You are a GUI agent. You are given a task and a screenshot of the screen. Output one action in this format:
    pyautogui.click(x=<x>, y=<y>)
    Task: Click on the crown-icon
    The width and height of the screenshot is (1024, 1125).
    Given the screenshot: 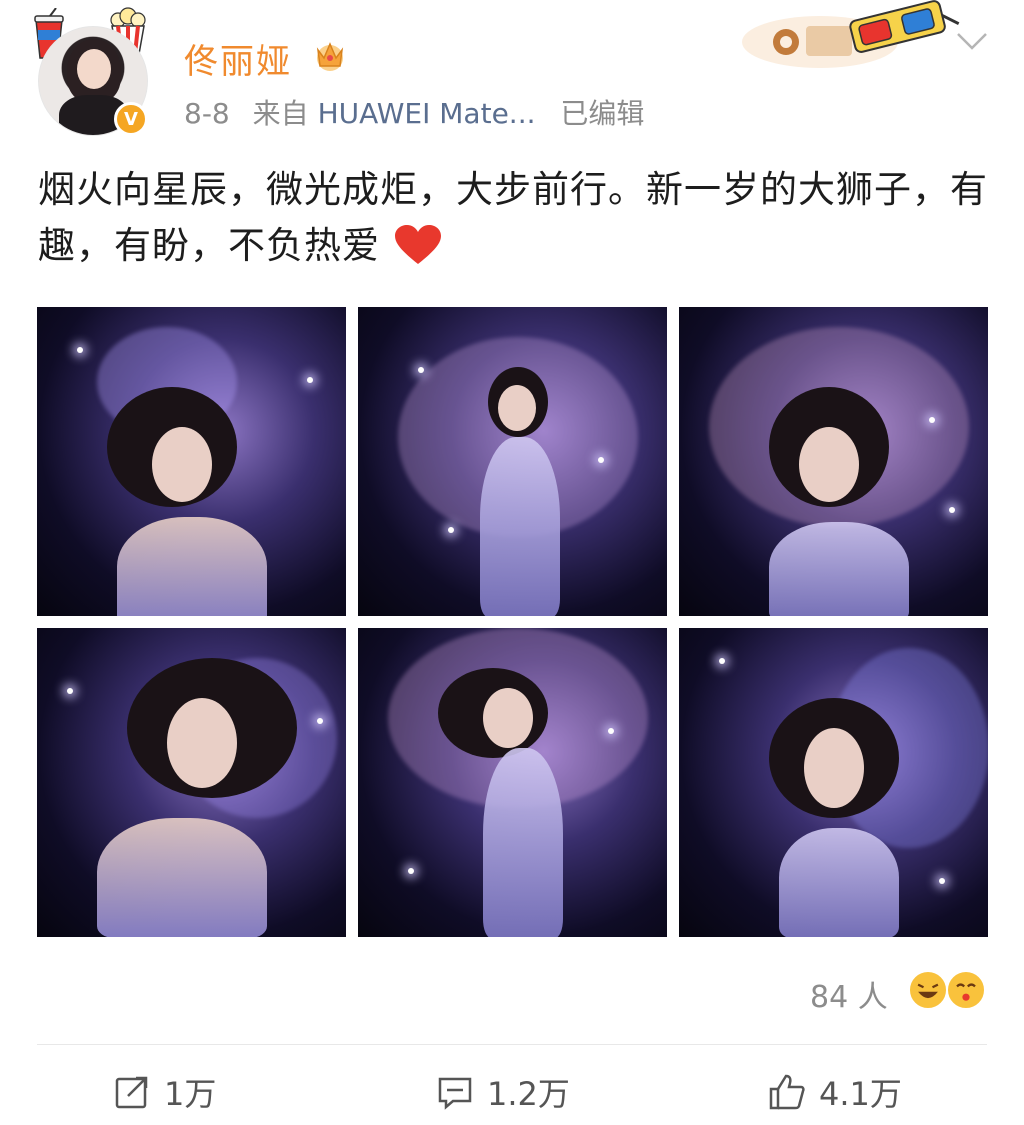 What is the action you would take?
    pyautogui.click(x=330, y=54)
    